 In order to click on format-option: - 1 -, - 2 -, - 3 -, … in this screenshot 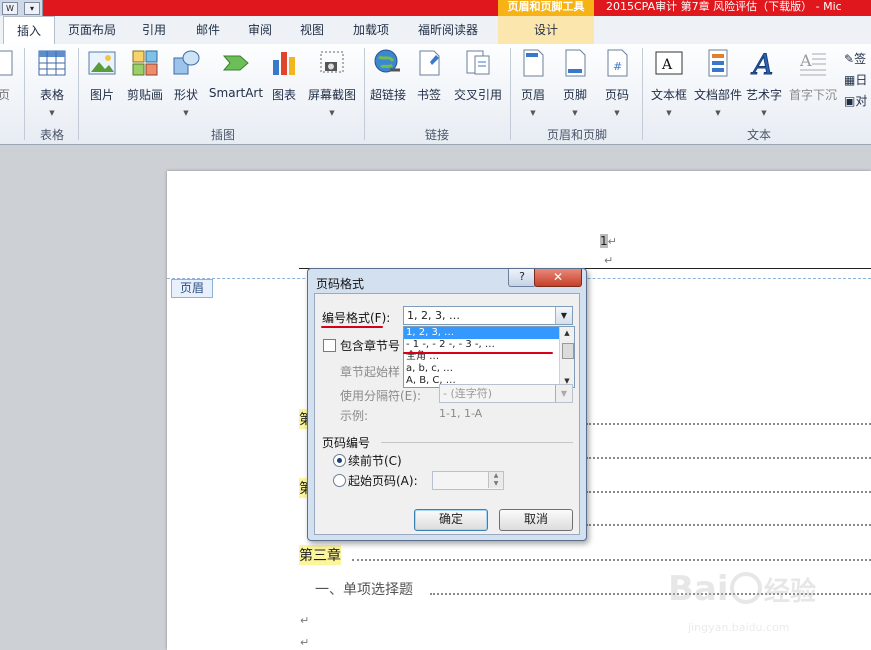, I will do `click(489, 345)`.